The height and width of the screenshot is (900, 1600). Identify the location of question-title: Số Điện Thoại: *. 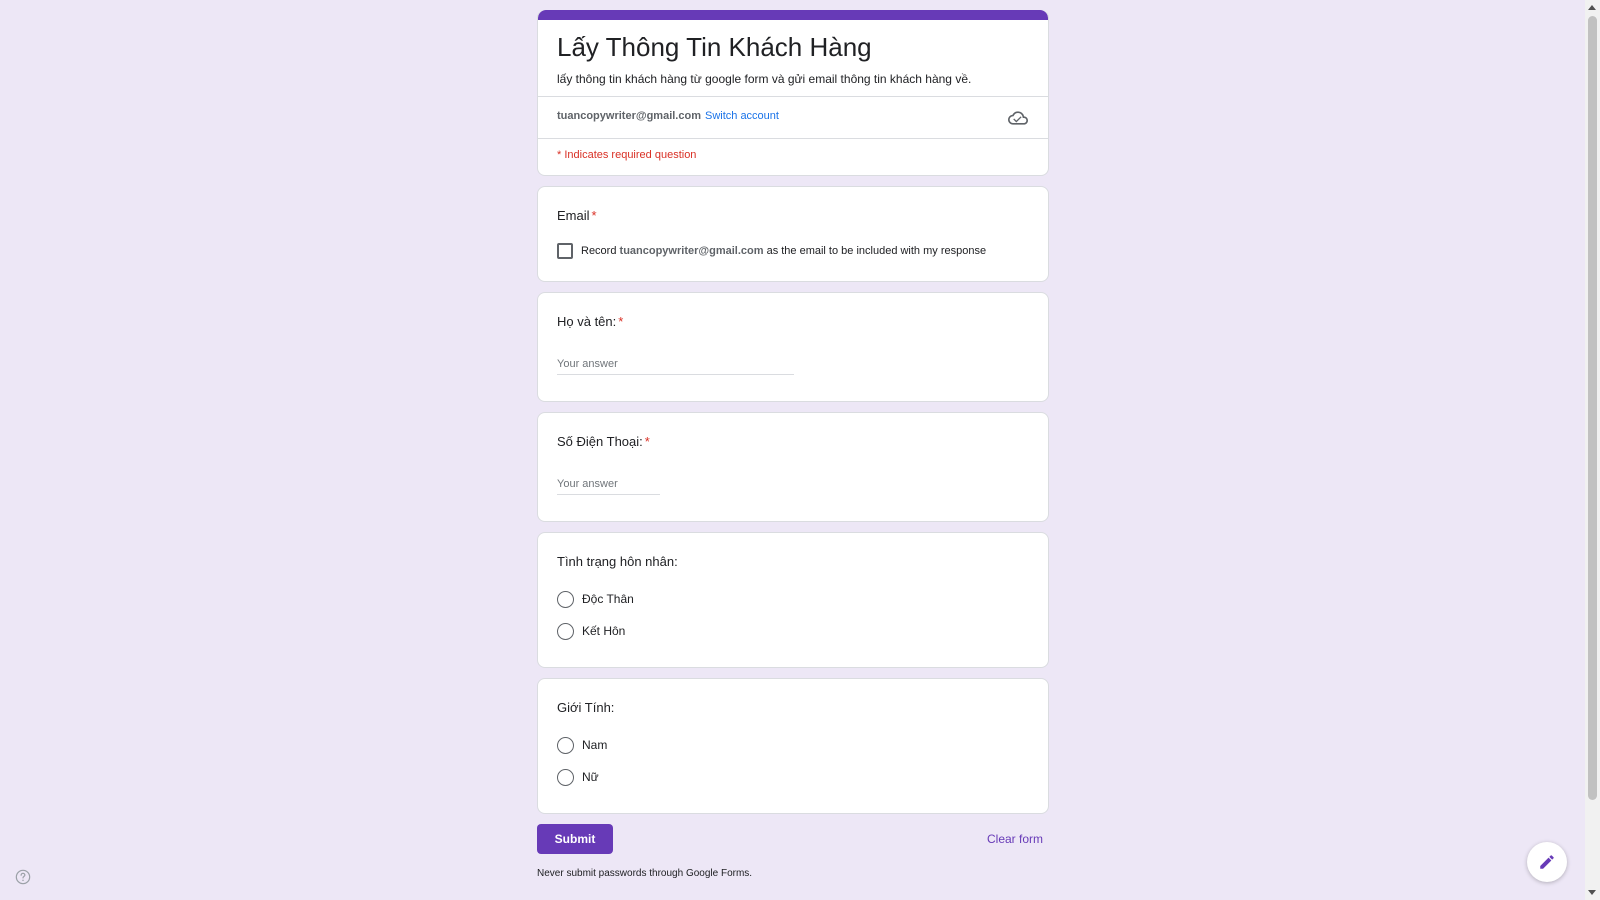
(793, 442).